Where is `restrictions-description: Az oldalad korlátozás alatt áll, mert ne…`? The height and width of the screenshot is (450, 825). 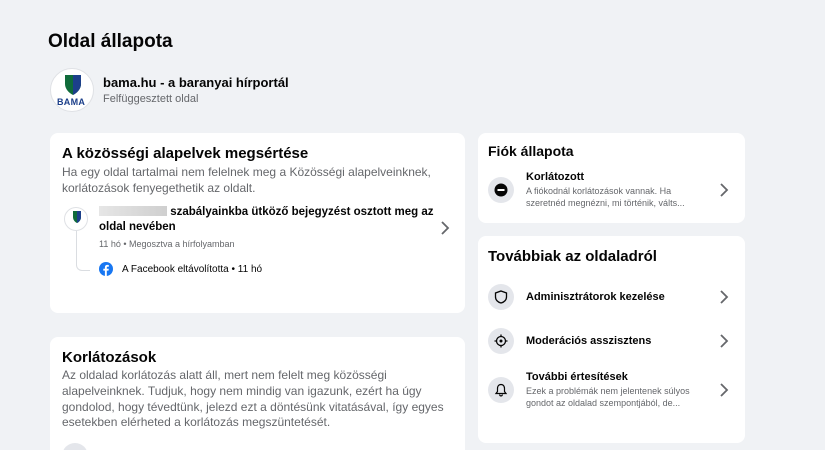 restrictions-description: Az oldalad korlátozás alatt áll, mert ne… is located at coordinates (253, 399).